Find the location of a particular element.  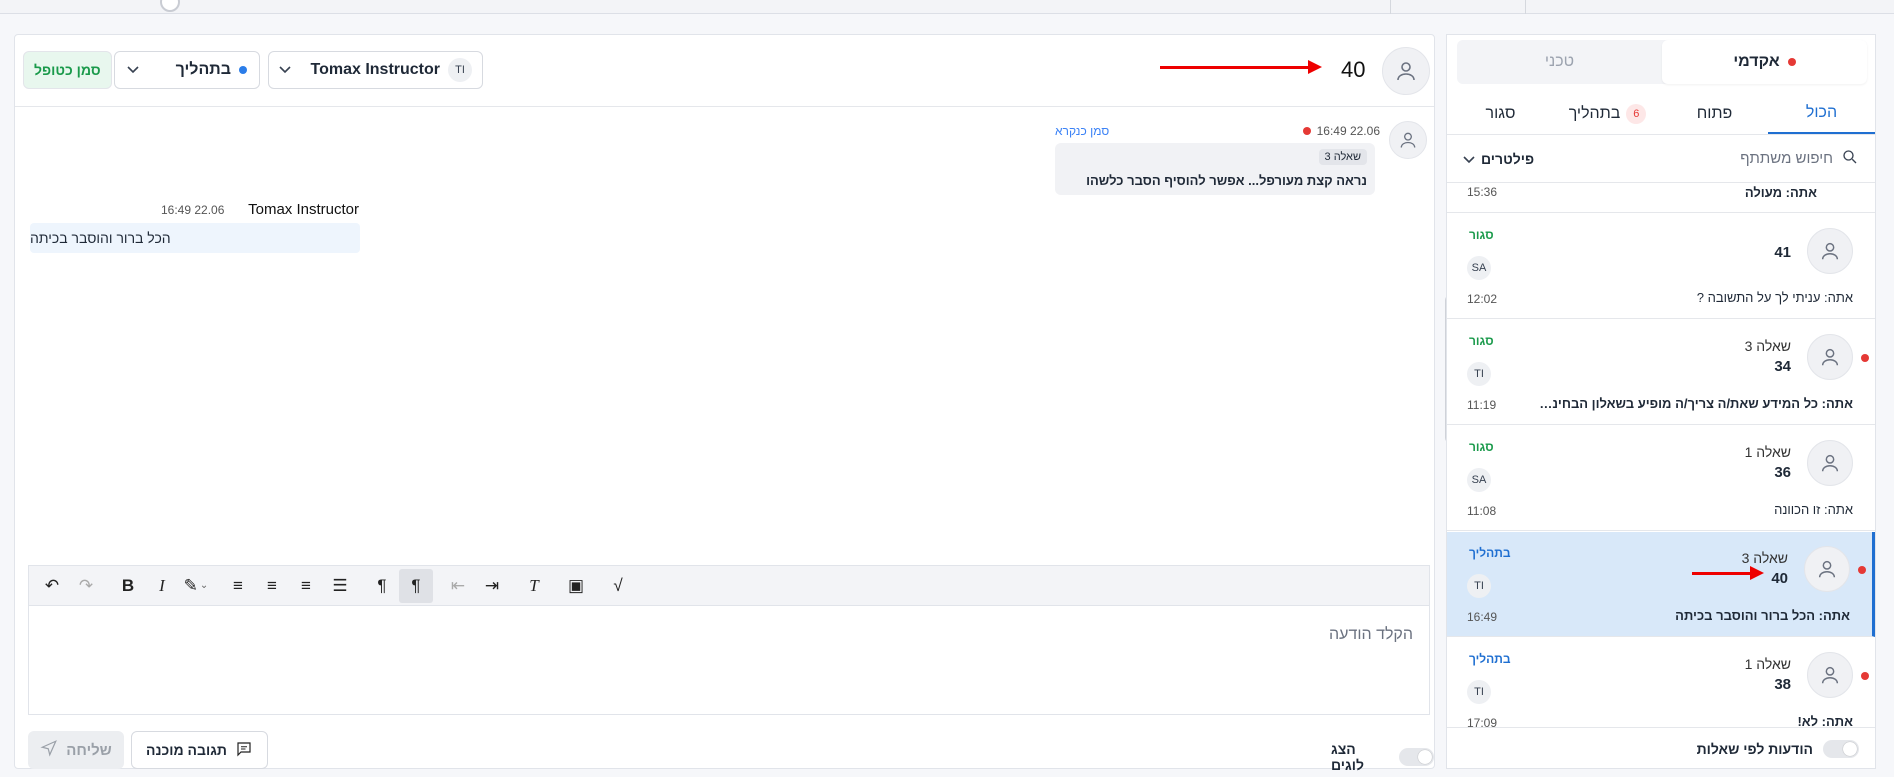

assignee-dropdown: Tomax Instructor TI is located at coordinates (375, 70).